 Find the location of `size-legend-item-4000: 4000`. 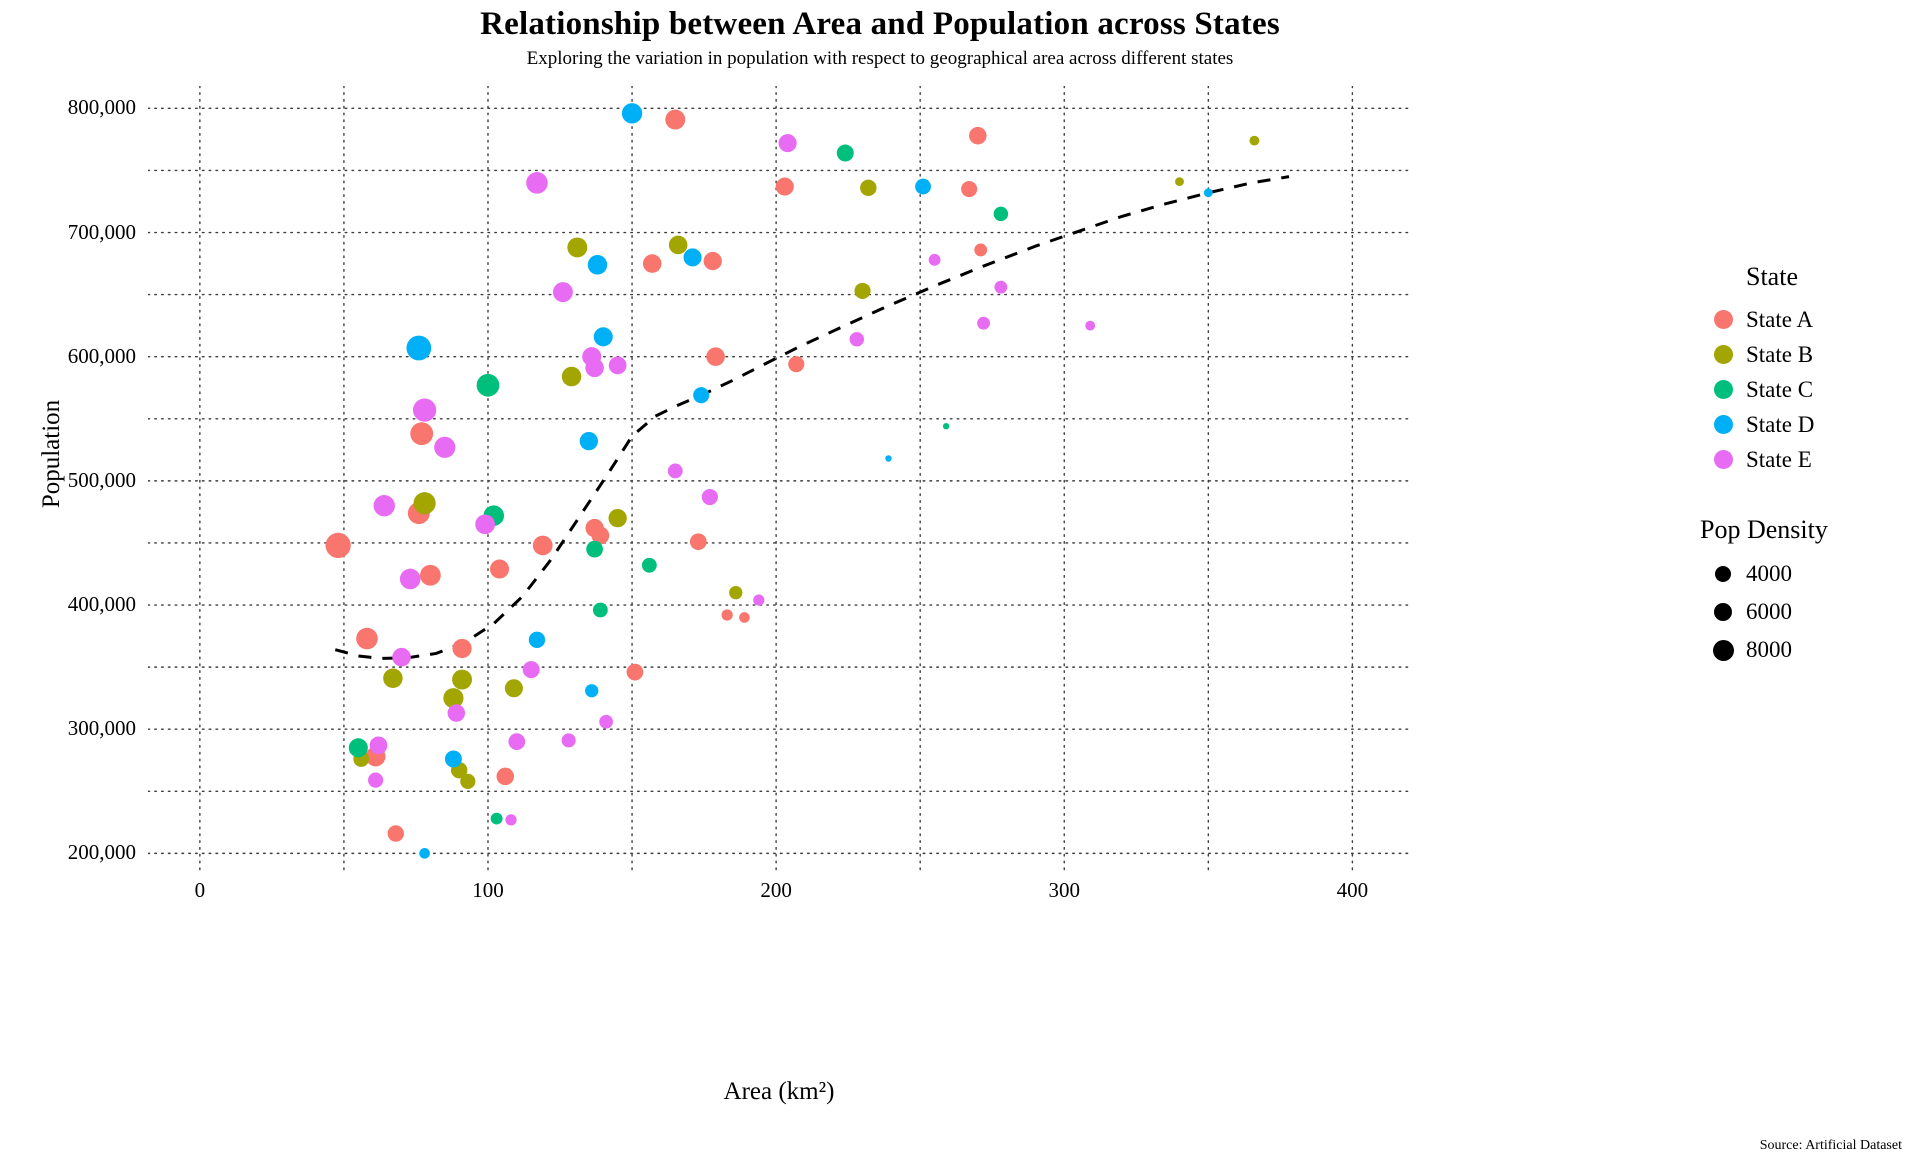

size-legend-item-4000: 4000 is located at coordinates (1807, 574).